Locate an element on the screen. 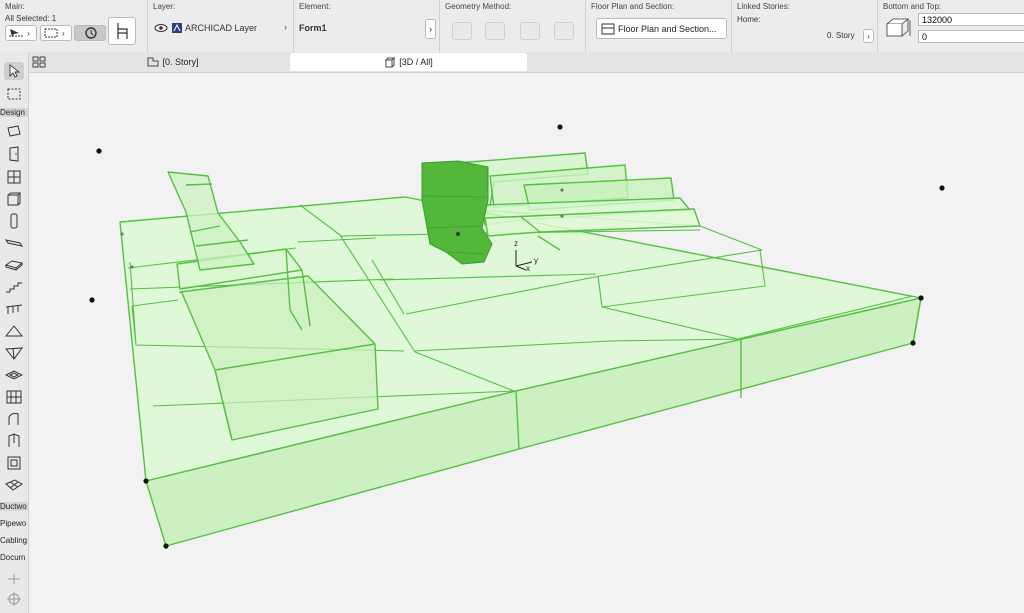  element-id-arrow-button: › is located at coordinates (430, 29).